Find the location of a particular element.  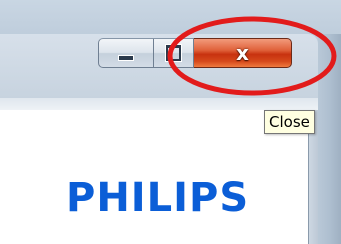

maximize-button is located at coordinates (174, 53).